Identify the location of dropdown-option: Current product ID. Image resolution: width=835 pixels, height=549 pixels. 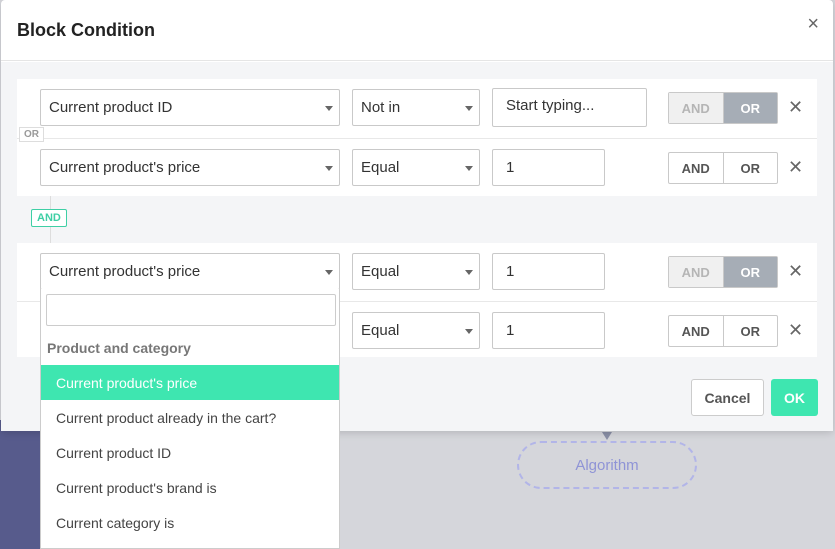
(190, 452).